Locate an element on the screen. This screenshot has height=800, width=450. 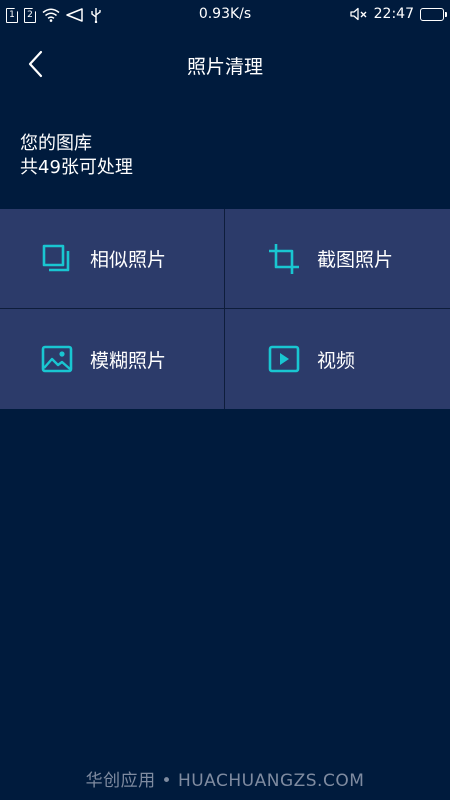
title-bar: 照片清理 is located at coordinates (225, 64).